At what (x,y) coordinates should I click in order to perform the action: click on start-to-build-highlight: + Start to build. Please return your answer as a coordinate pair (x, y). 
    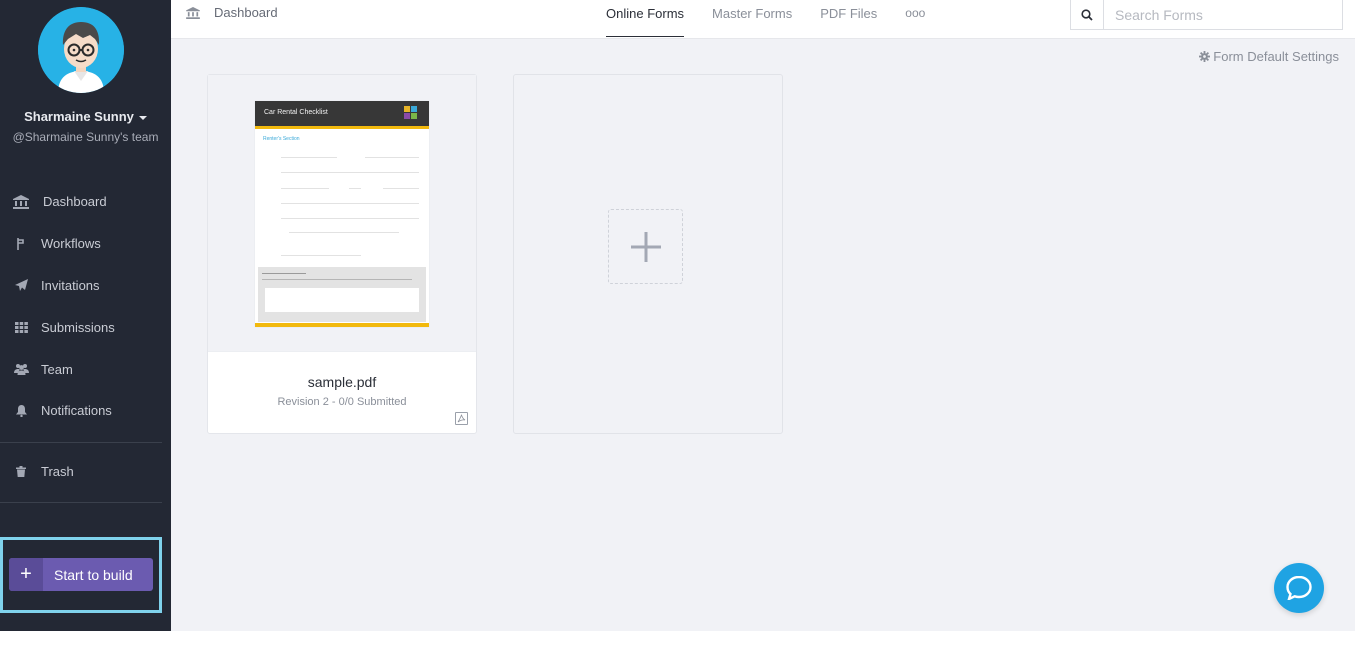
    Looking at the image, I should click on (81, 575).